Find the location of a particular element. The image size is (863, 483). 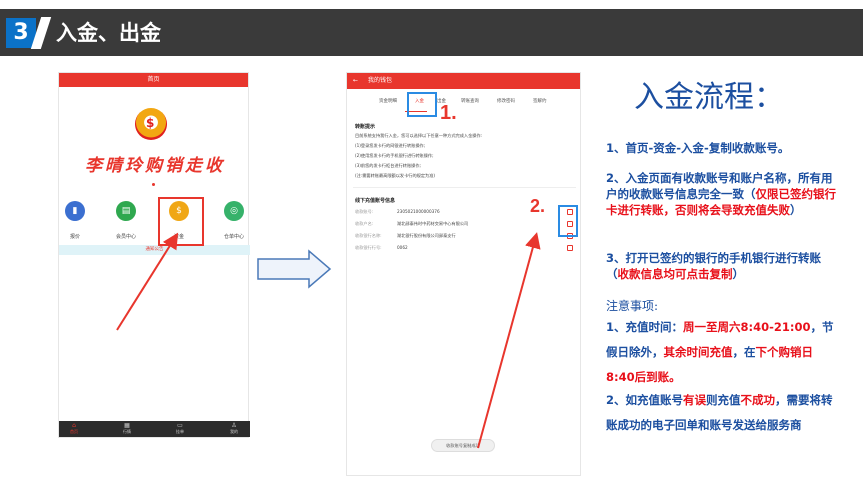

tab-sign: 签解约 is located at coordinates (540, 101).